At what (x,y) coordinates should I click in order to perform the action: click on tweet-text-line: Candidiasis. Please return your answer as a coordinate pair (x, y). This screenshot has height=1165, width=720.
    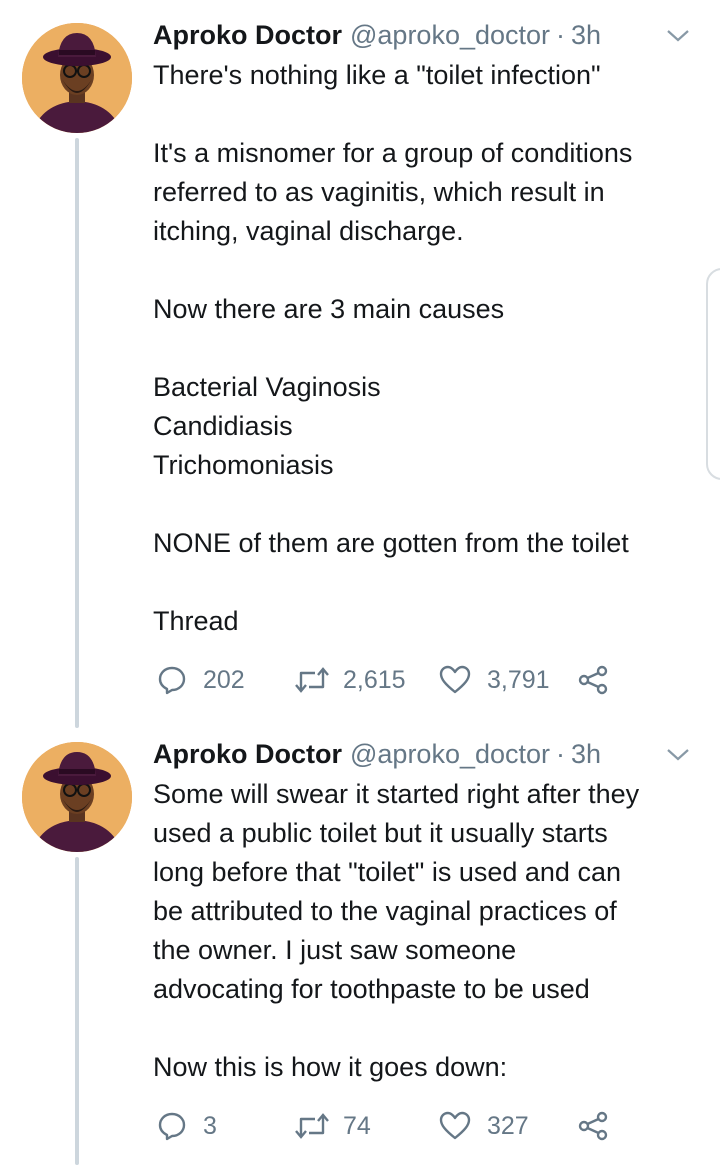
    Looking at the image, I should click on (223, 426).